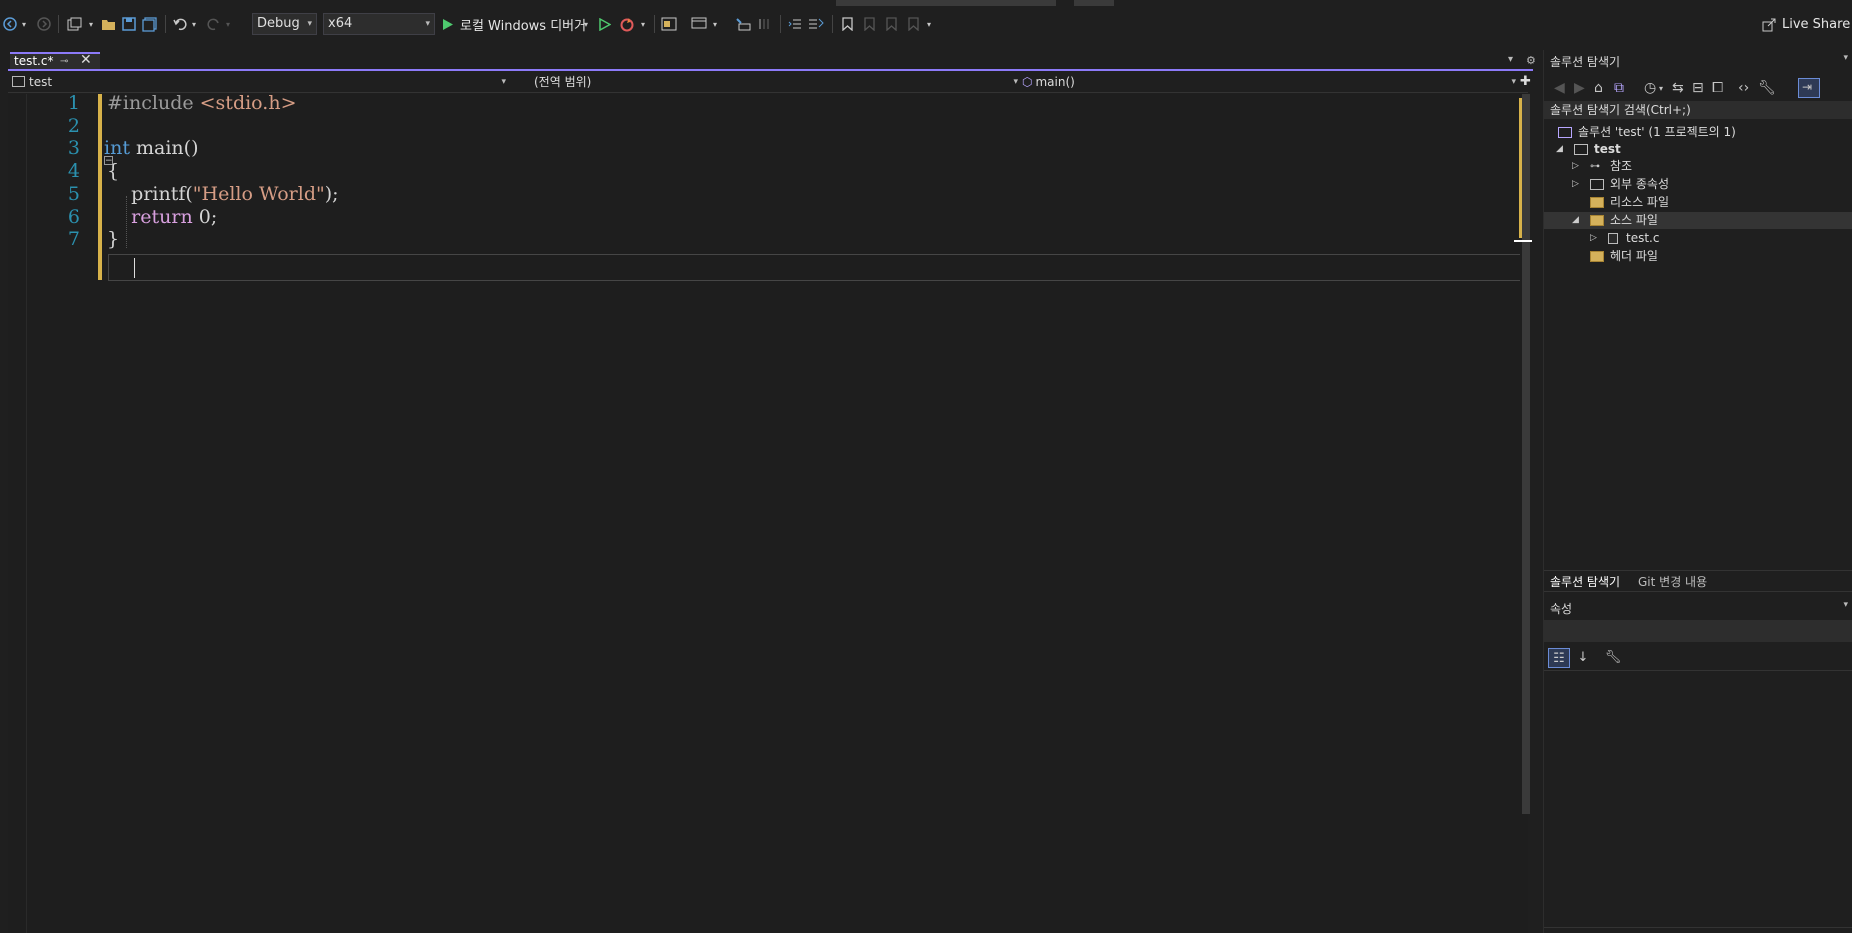 Image resolution: width=1852 pixels, height=933 pixels. I want to click on redo-dropdown-icon: ▾, so click(228, 24).